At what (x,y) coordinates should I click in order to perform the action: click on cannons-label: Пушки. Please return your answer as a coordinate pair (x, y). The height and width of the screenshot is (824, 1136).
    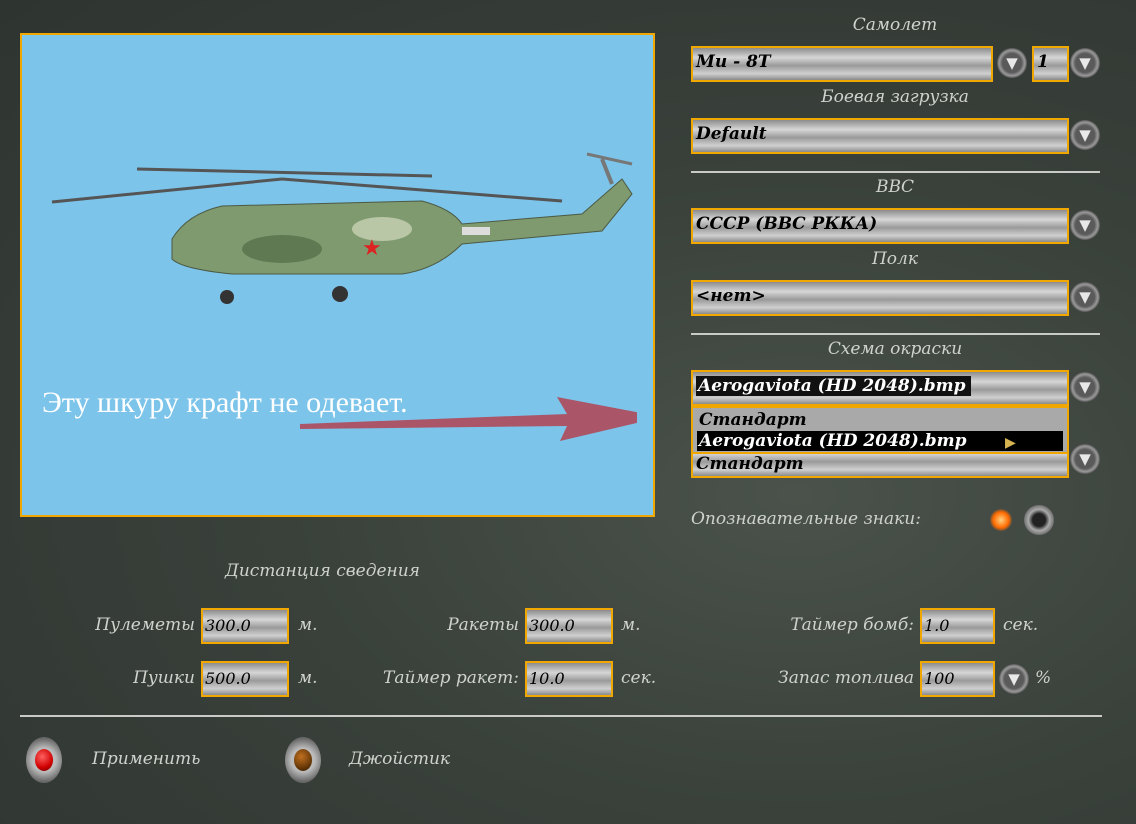
    Looking at the image, I should click on (164, 678).